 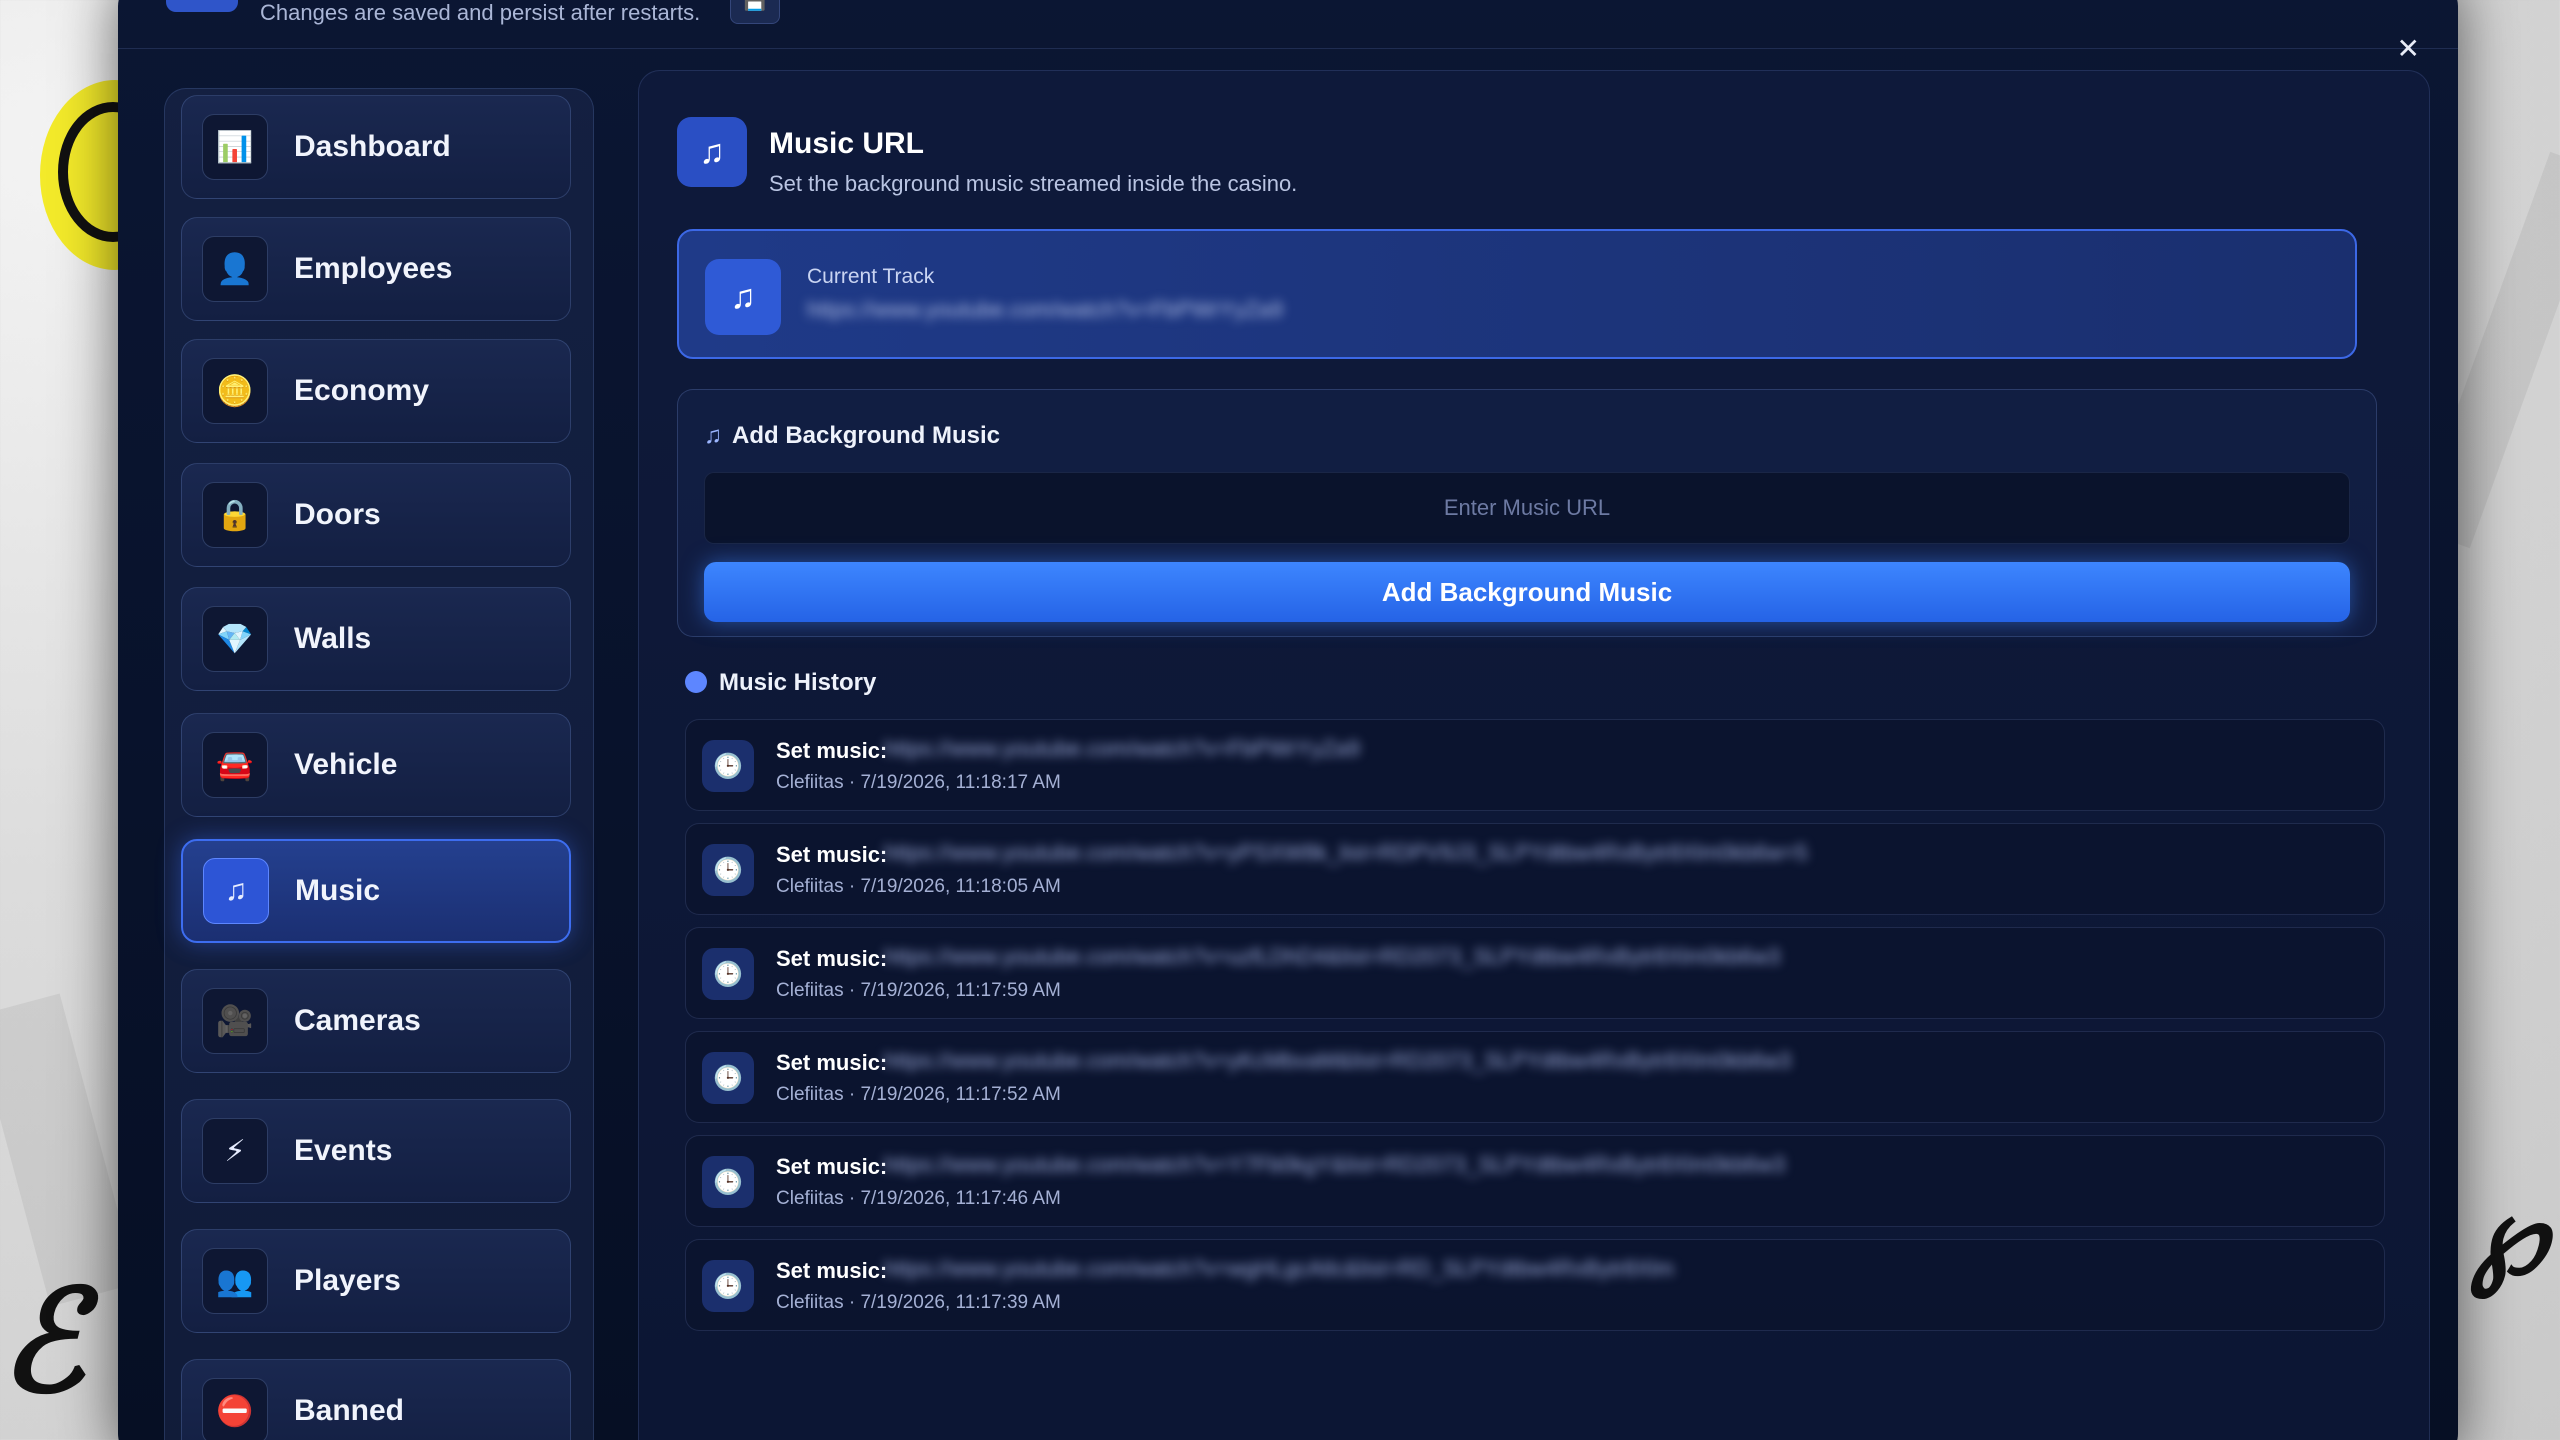 I want to click on sidebar-item-doors: 🔒 Doors, so click(x=376, y=515).